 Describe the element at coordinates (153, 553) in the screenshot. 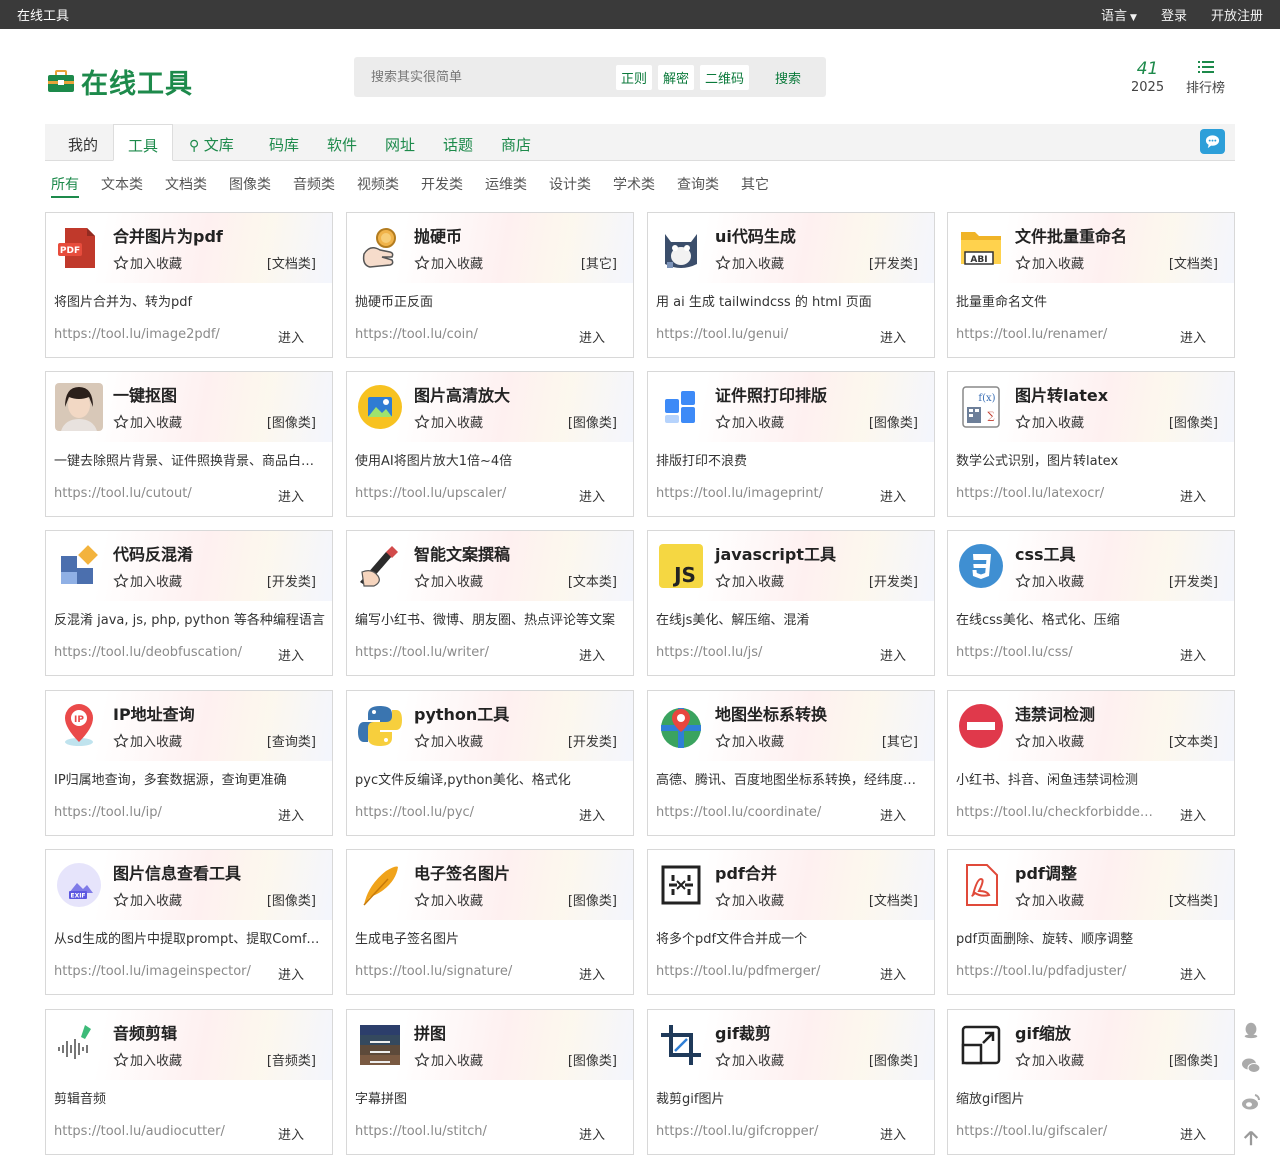

I see `tool-name: 代码反混淆` at that location.